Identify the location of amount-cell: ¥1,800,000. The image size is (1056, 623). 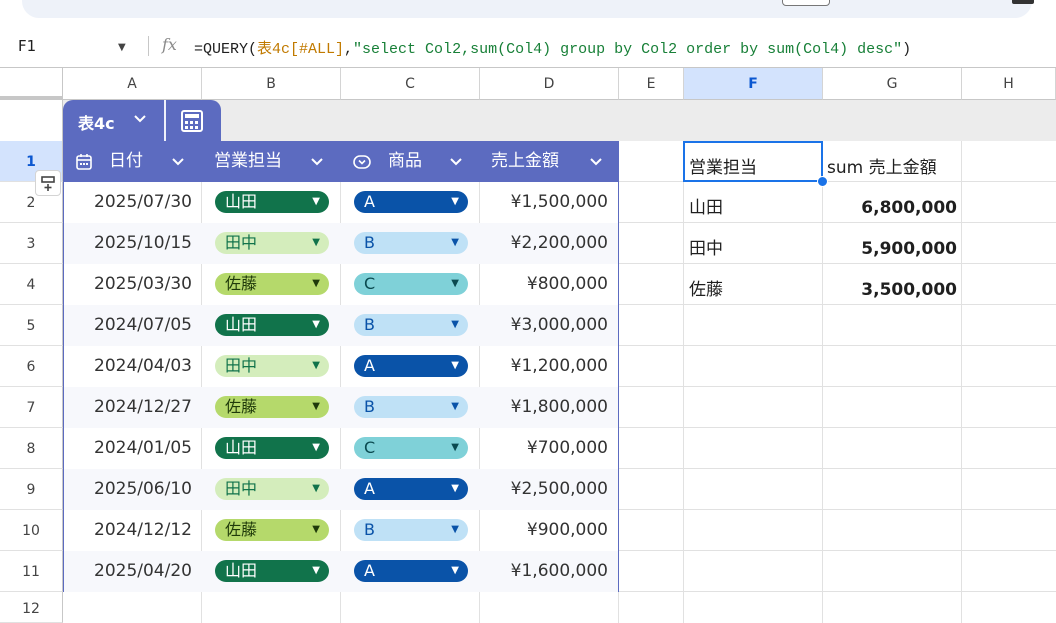
(559, 407).